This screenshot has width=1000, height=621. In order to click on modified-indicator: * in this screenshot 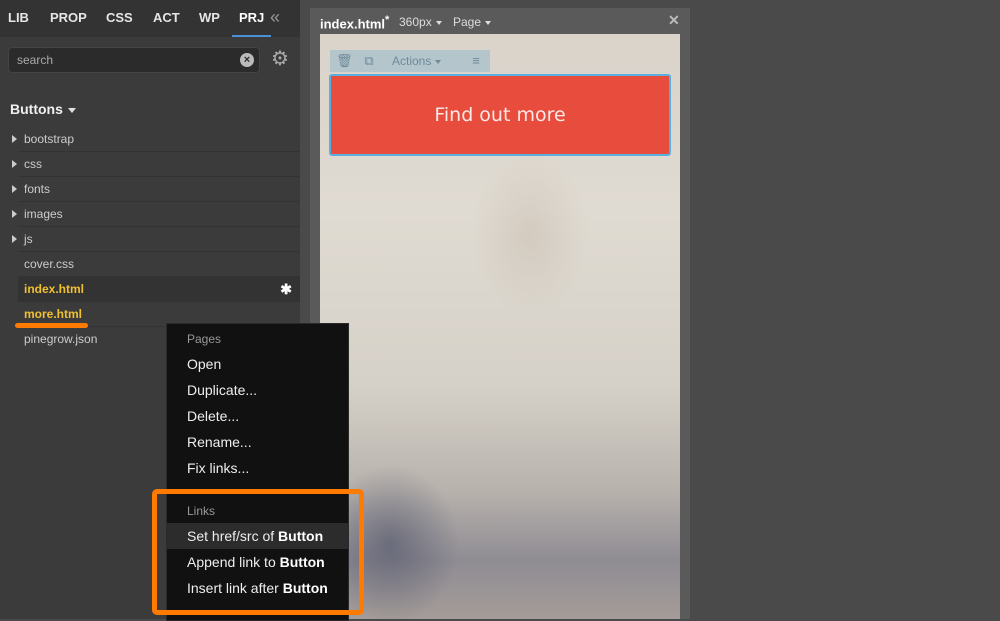, I will do `click(387, 20)`.